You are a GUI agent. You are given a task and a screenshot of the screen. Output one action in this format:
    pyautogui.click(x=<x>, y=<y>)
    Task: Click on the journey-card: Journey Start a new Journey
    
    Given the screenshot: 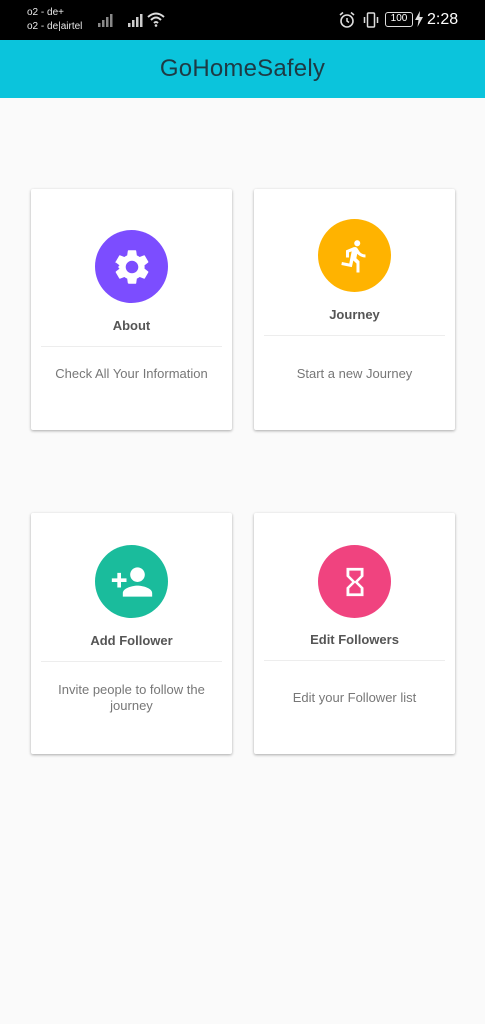 What is the action you would take?
    pyautogui.click(x=354, y=309)
    